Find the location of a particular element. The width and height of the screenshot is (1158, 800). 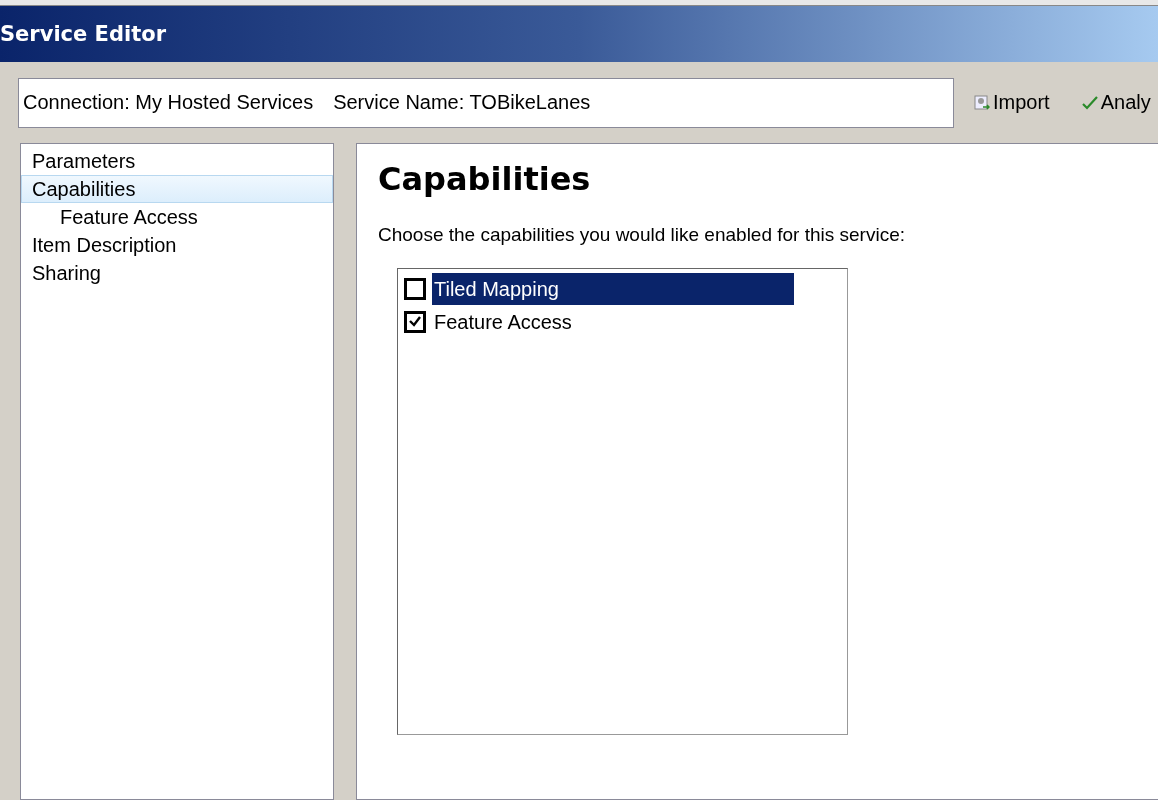

import-button: Import is located at coordinates (1012, 102).